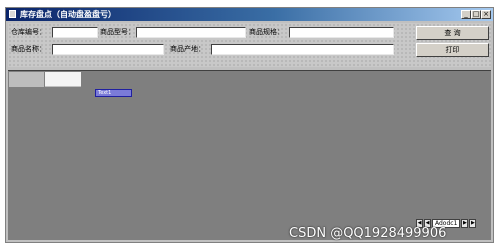 The height and width of the screenshot is (252, 503). Describe the element at coordinates (68, 14) in the screenshot. I see `window-title: 库存盘点（自动盘盈盘亏）` at that location.